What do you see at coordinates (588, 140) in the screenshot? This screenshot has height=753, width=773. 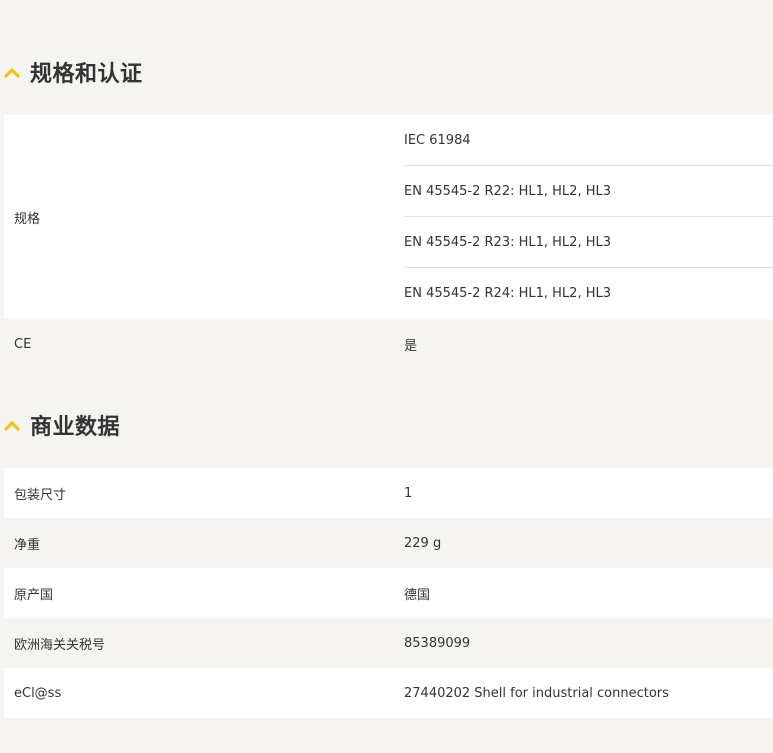 I see `row-value: IEC 61984` at bounding box center [588, 140].